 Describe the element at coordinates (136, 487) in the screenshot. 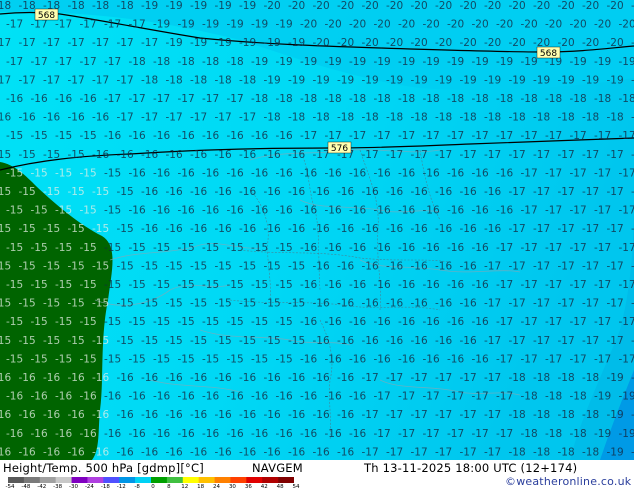

I see `legend-tick-label: -8` at that location.